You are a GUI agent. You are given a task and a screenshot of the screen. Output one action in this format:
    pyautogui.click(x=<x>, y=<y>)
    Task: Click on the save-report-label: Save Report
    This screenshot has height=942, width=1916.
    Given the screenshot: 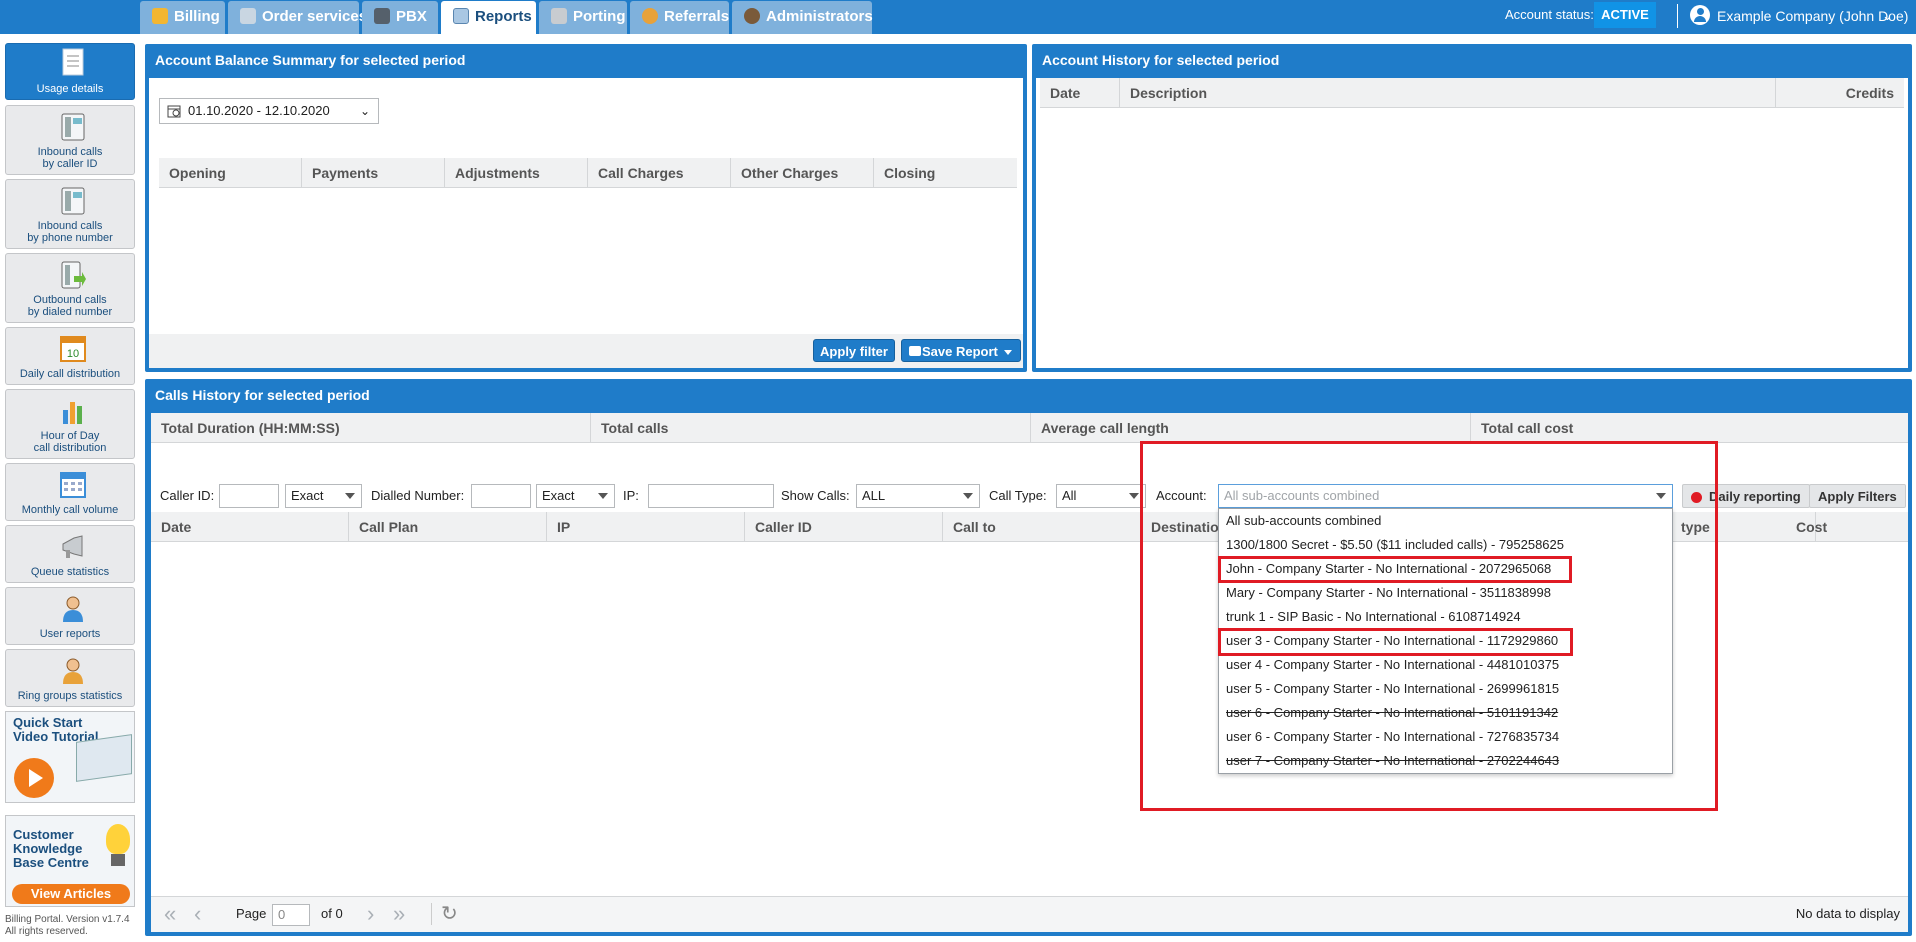 What is the action you would take?
    pyautogui.click(x=960, y=351)
    